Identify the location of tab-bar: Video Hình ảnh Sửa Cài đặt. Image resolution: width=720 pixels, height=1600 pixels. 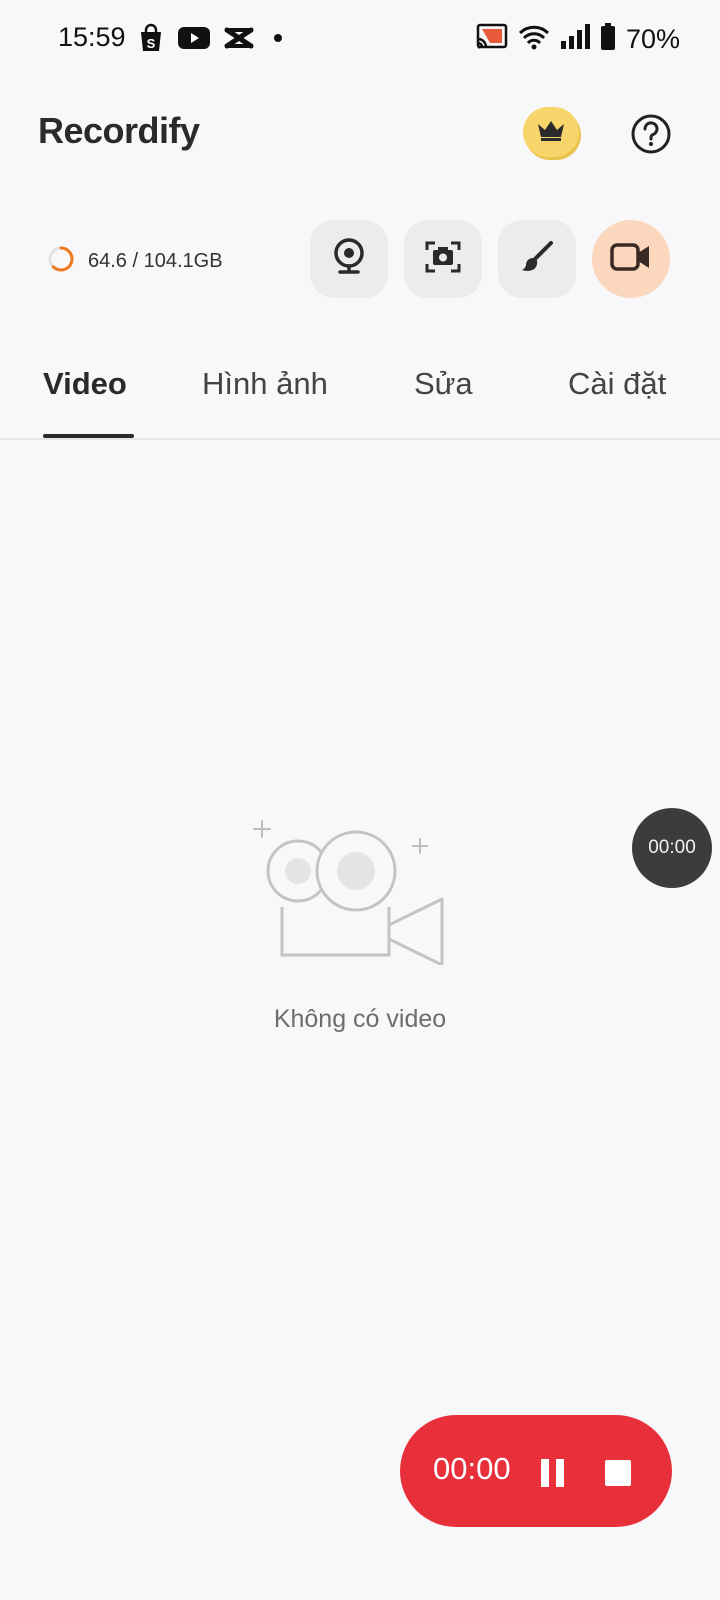
(360, 395).